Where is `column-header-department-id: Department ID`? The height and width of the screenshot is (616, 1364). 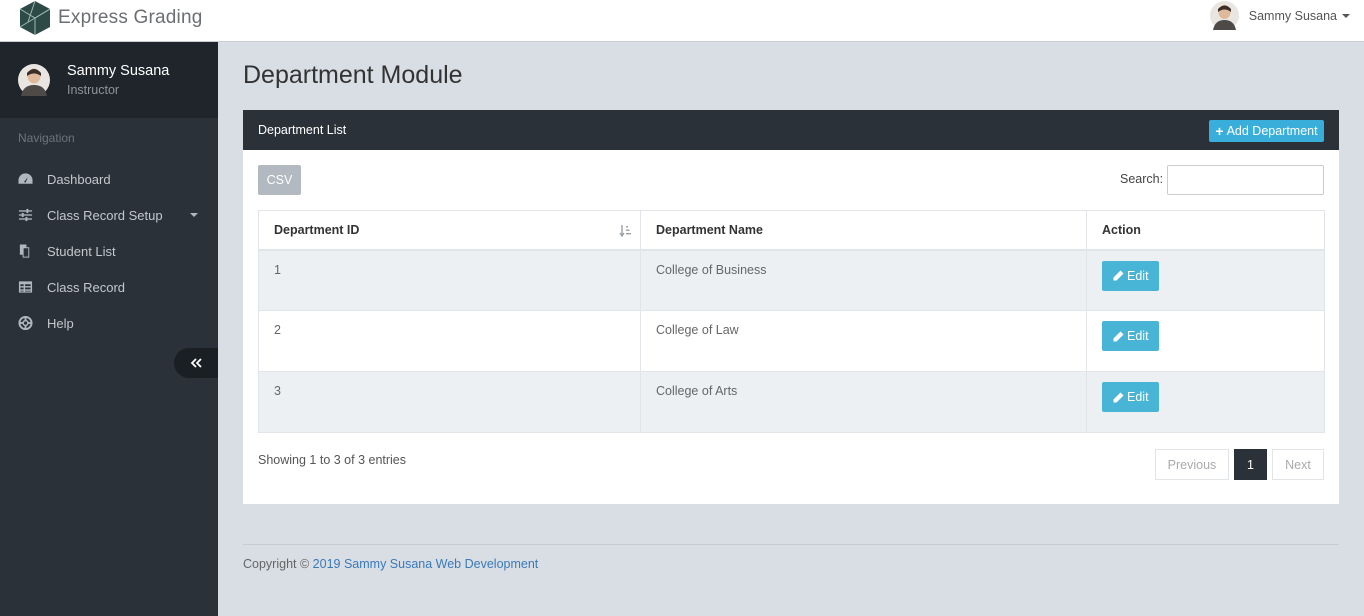 column-header-department-id: Department ID is located at coordinates (449, 230).